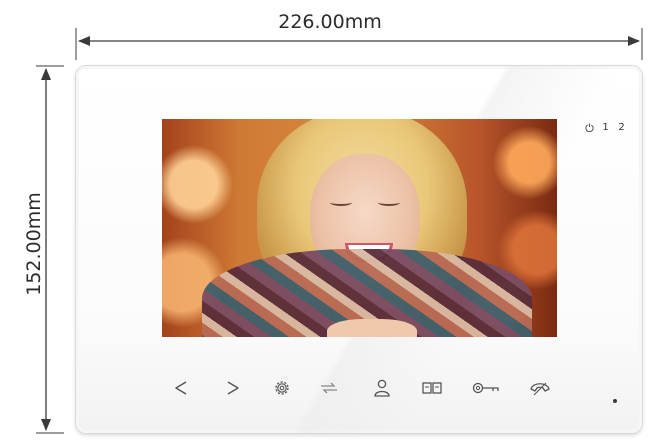 The width and height of the screenshot is (658, 445). I want to click on width-dimension-label: 226.00mm, so click(330, 22).